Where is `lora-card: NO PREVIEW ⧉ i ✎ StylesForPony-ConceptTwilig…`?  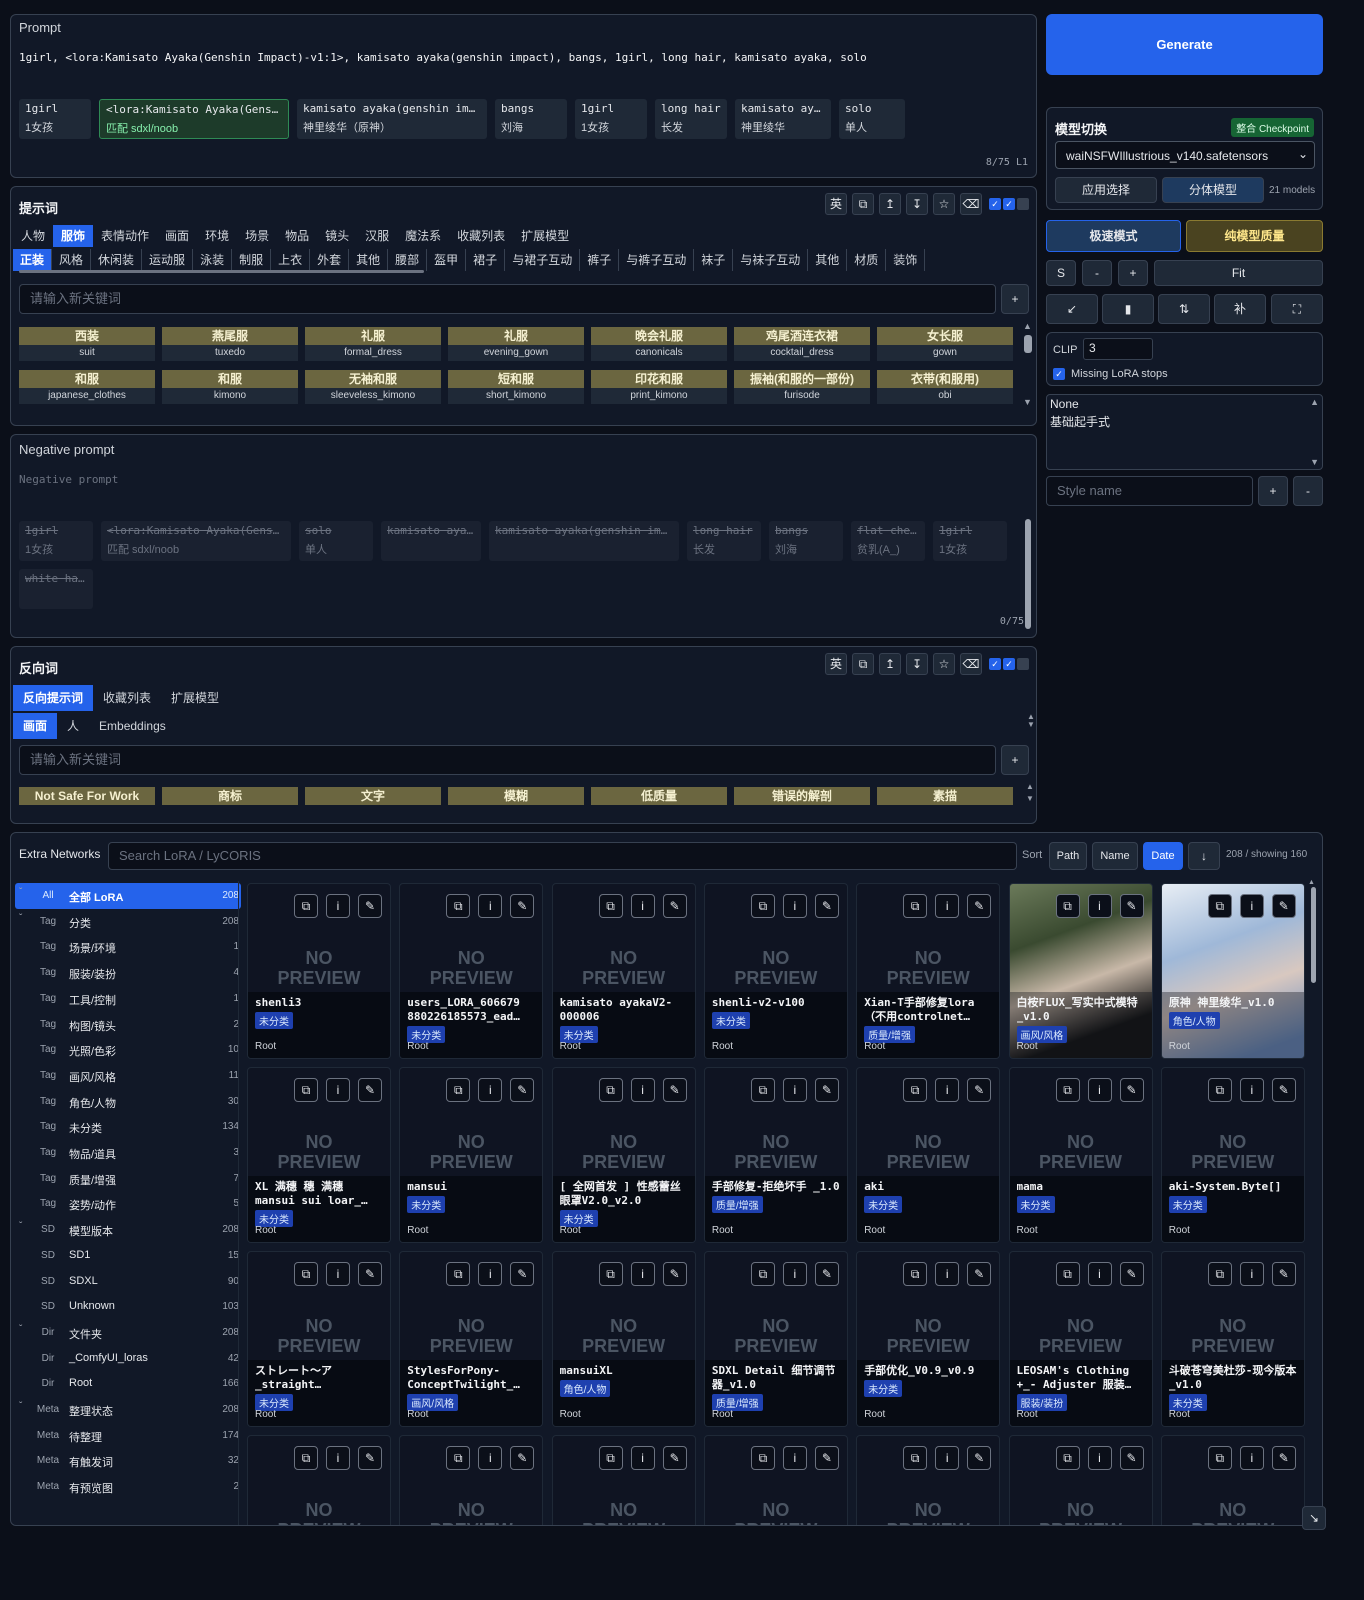 lora-card: NO PREVIEW ⧉ i ✎ StylesForPony-ConceptTwilig… is located at coordinates (471, 1339).